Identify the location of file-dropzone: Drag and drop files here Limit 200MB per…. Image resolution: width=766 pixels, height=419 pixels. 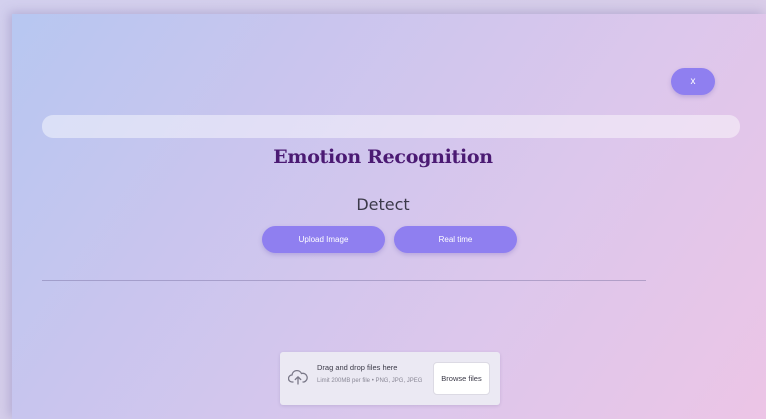
(390, 378).